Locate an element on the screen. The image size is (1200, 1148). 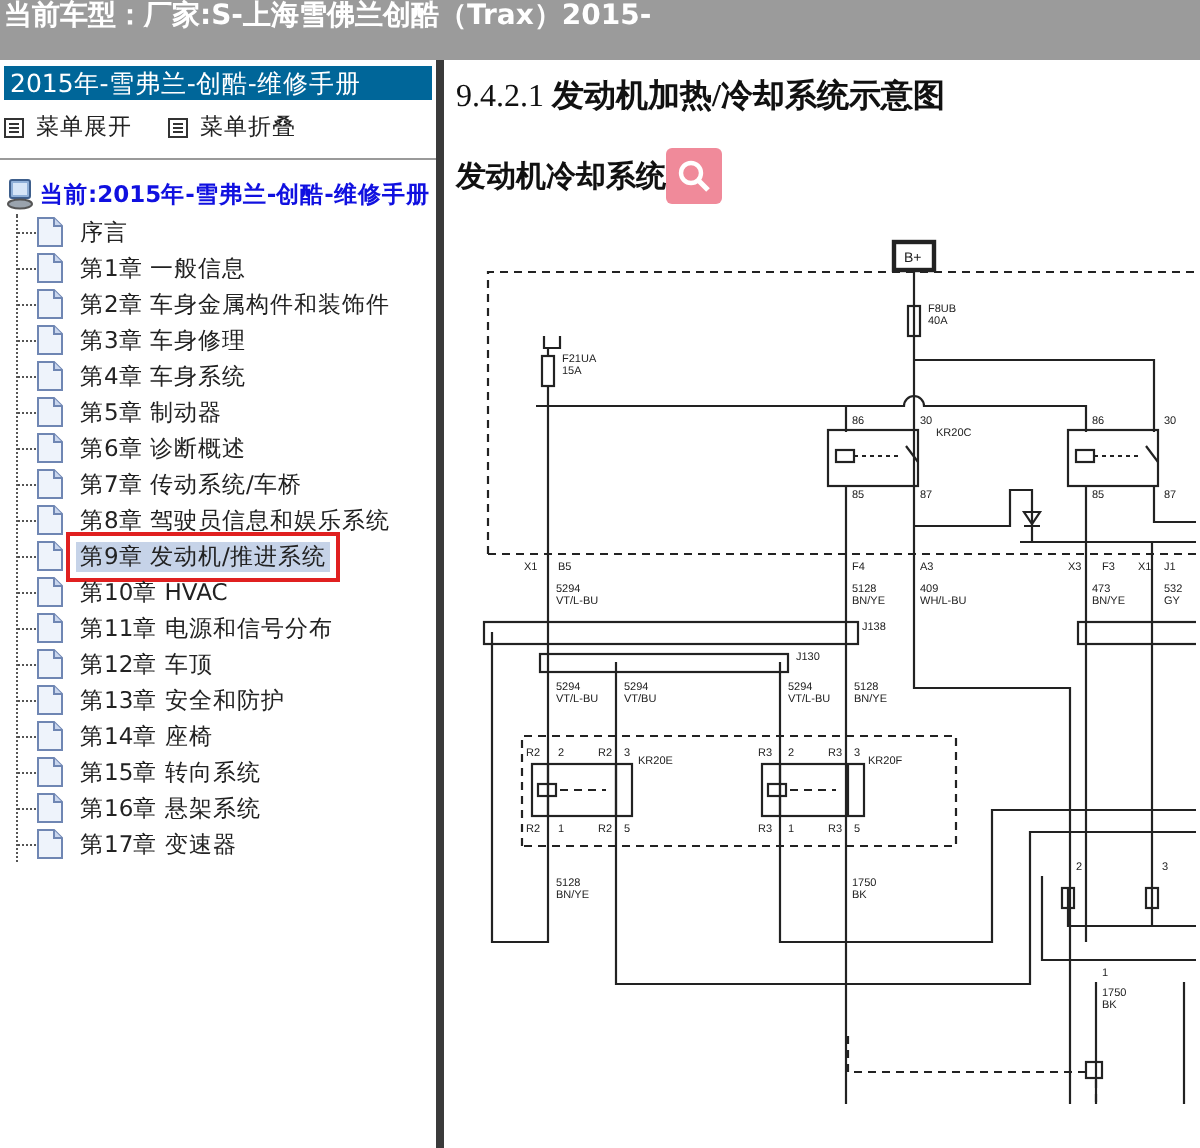
search-icon is located at coordinates (694, 176).